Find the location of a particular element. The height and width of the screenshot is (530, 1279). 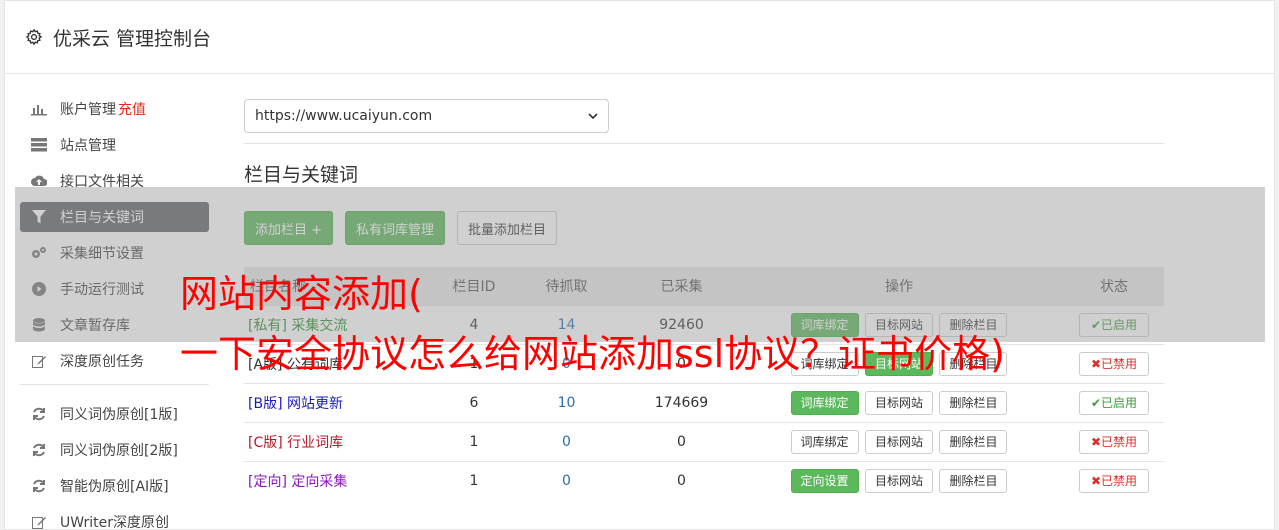

column-name-cell: [C版] 行业词库 is located at coordinates (344, 441).